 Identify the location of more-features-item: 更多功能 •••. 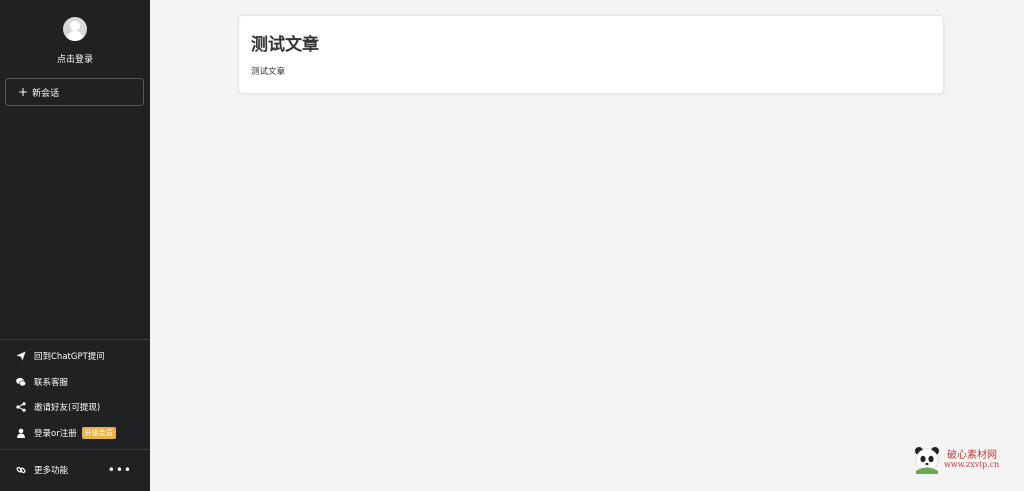
(75, 470).